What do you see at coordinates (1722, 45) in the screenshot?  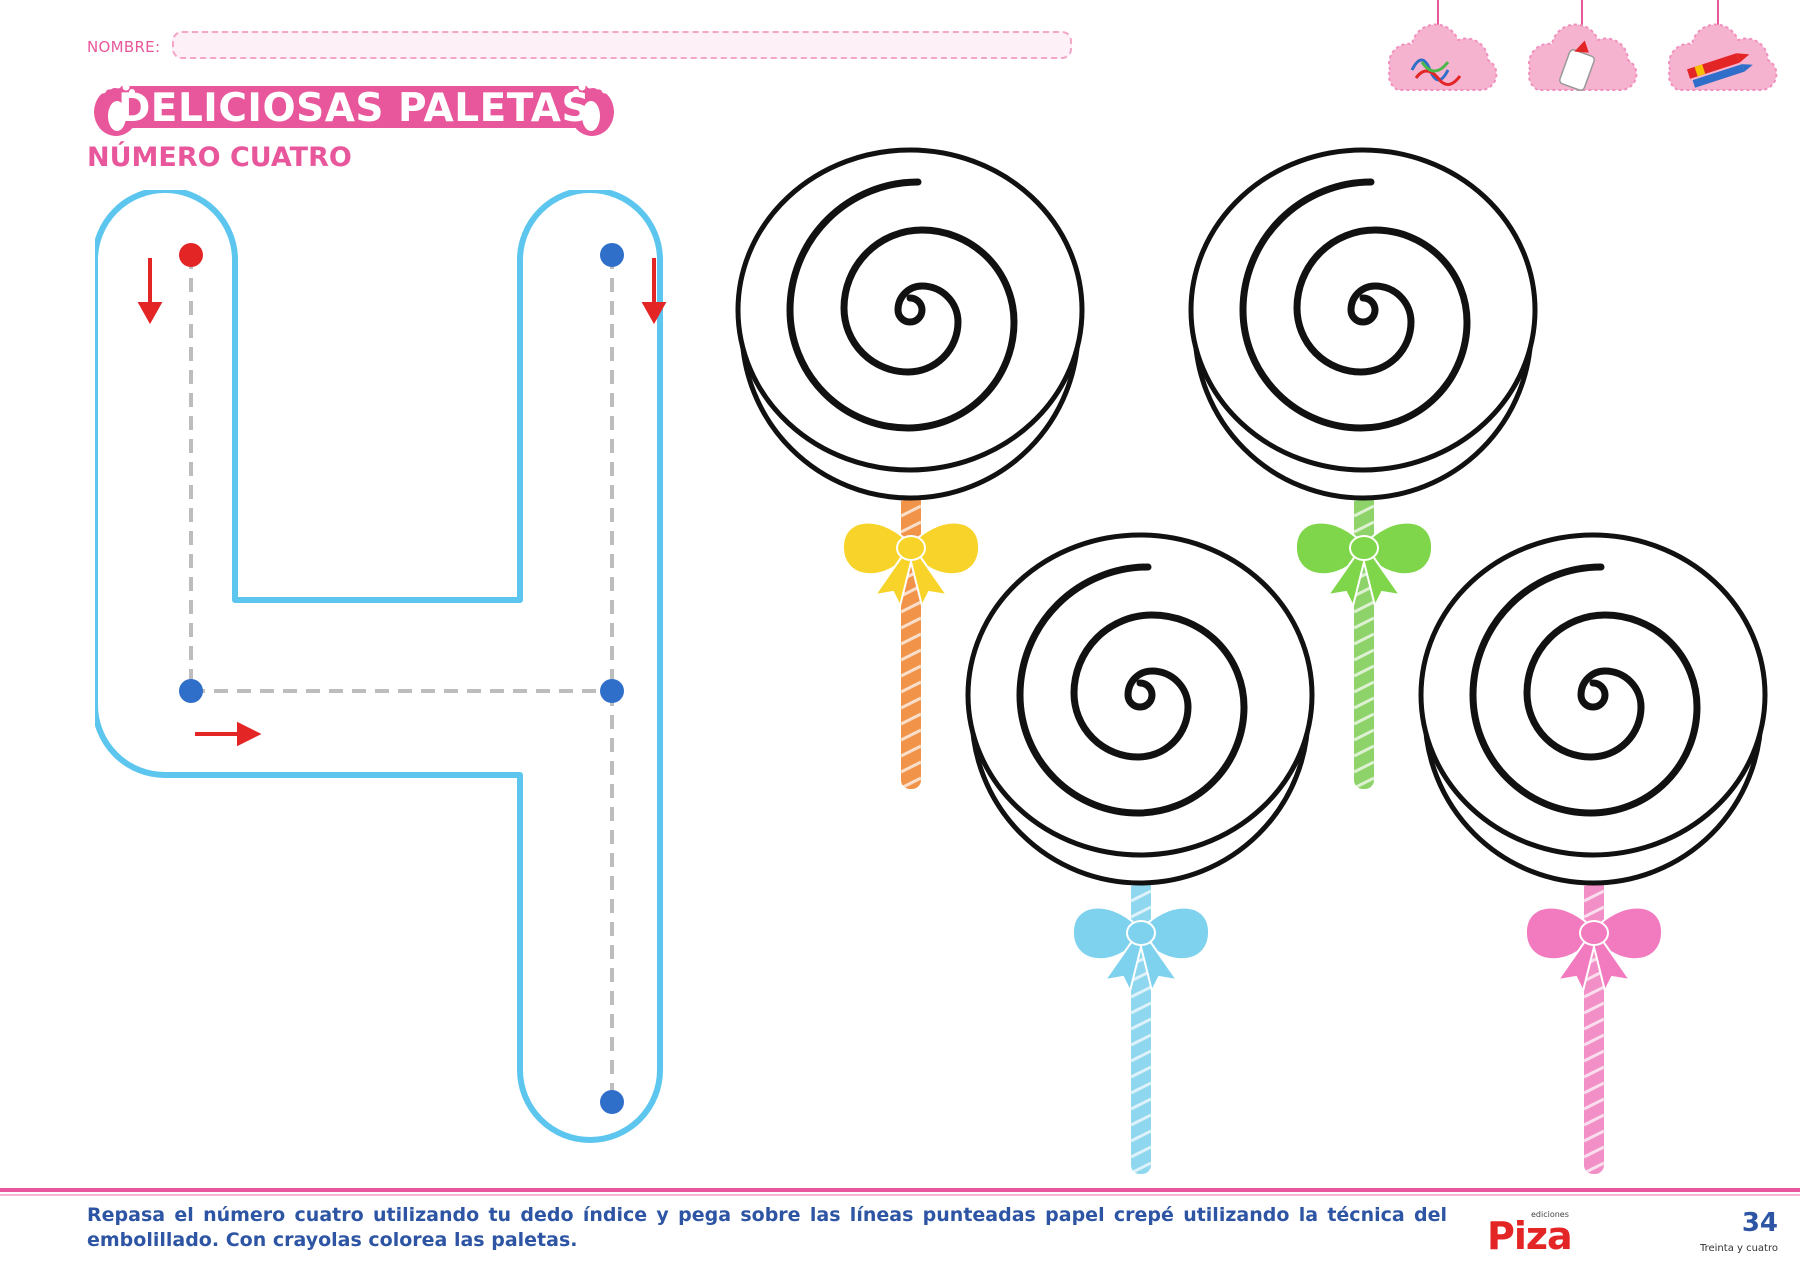 I see `crayon-icon` at bounding box center [1722, 45].